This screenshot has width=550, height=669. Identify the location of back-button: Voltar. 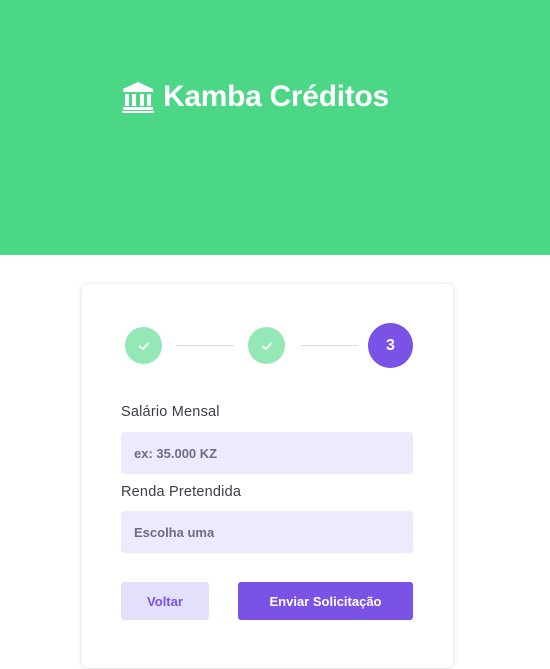
(165, 601).